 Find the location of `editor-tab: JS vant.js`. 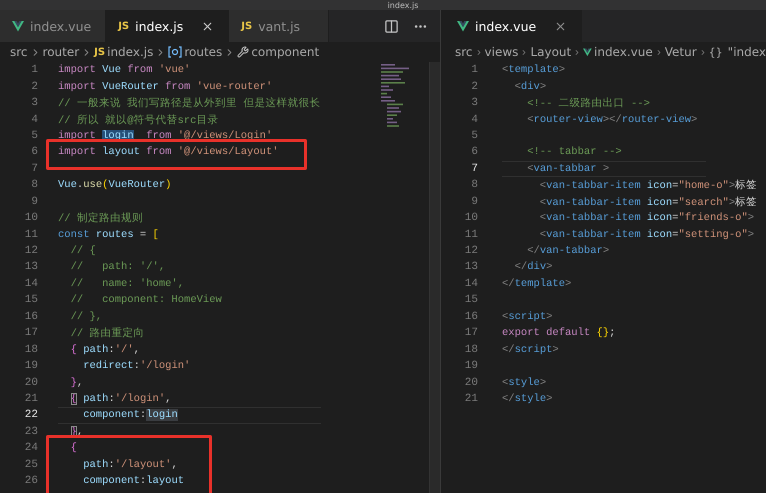

editor-tab: JS vant.js is located at coordinates (279, 26).